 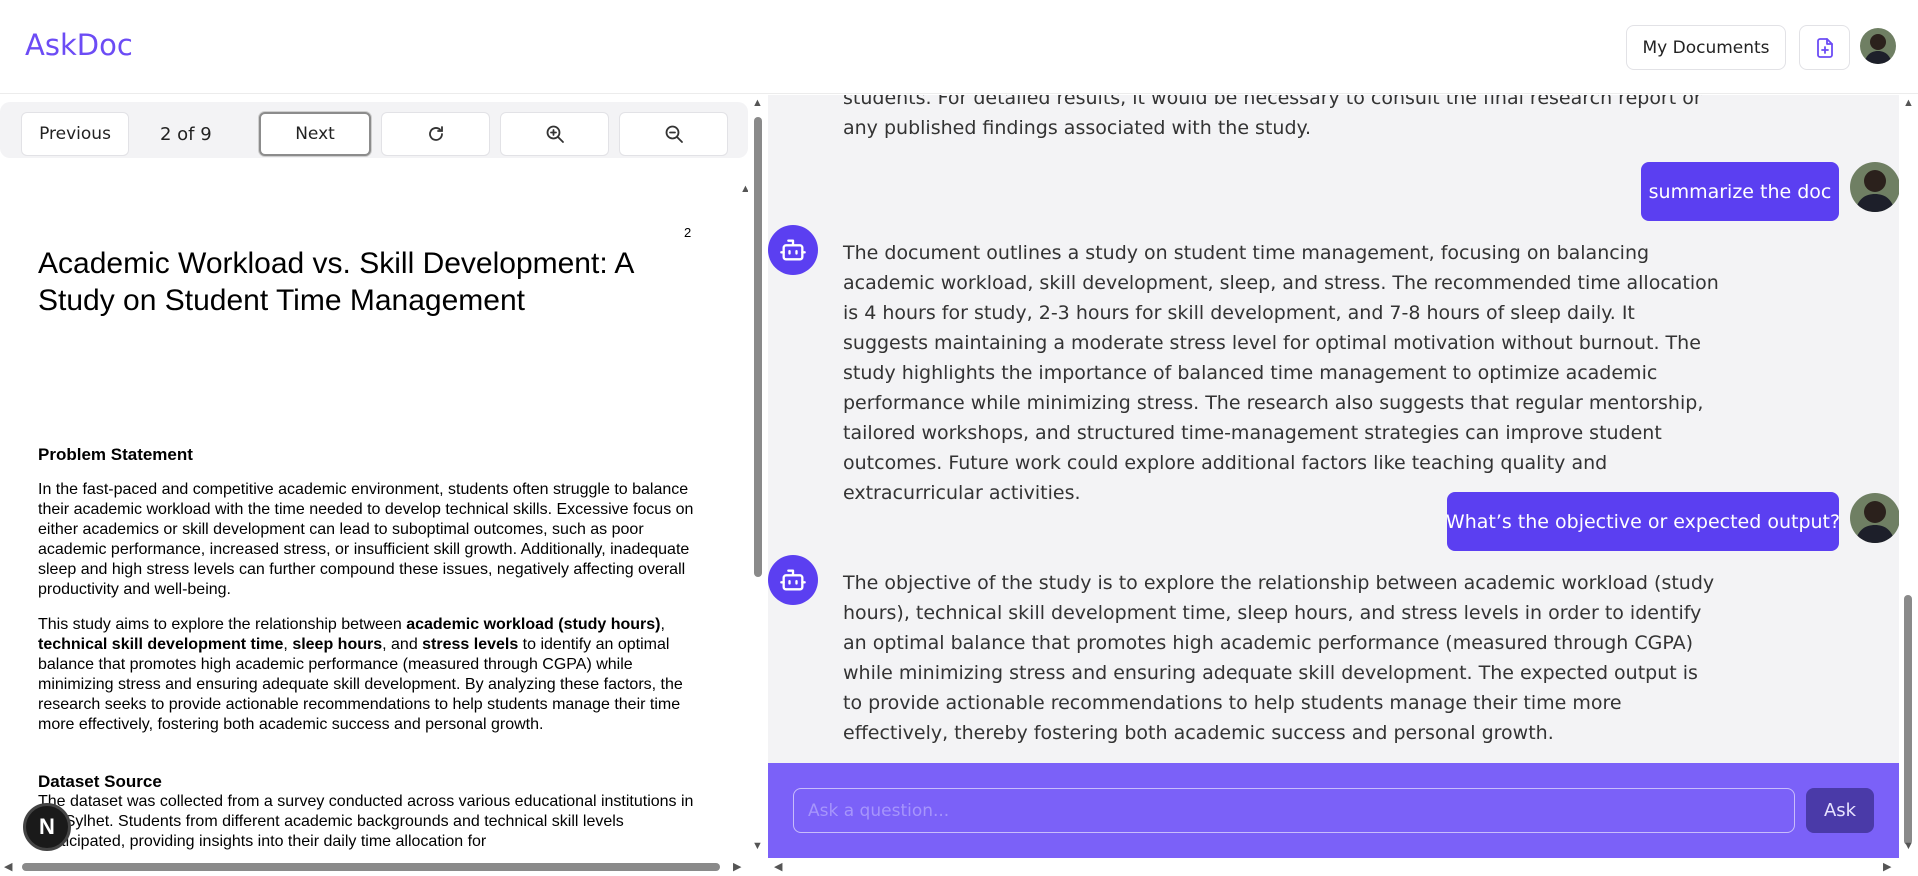 I want to click on zoom-in-button, so click(x=554, y=134).